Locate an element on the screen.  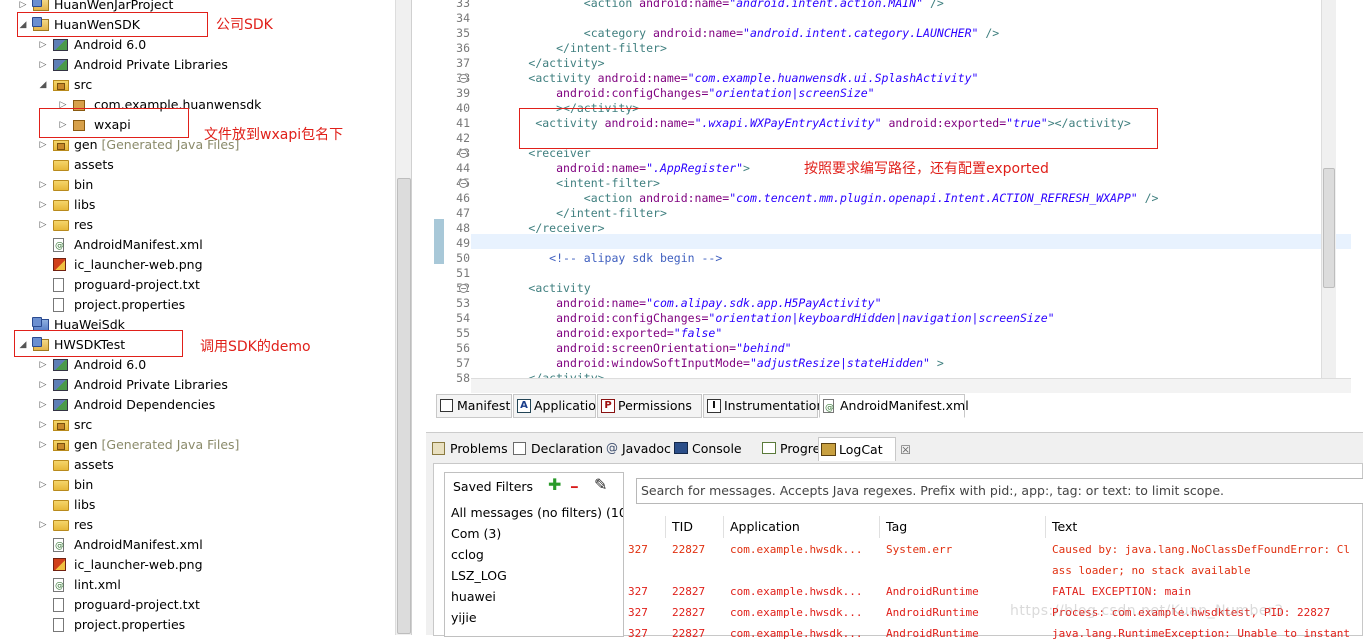
expanded-twisty-icon: ◢ is located at coordinates (43, 85).